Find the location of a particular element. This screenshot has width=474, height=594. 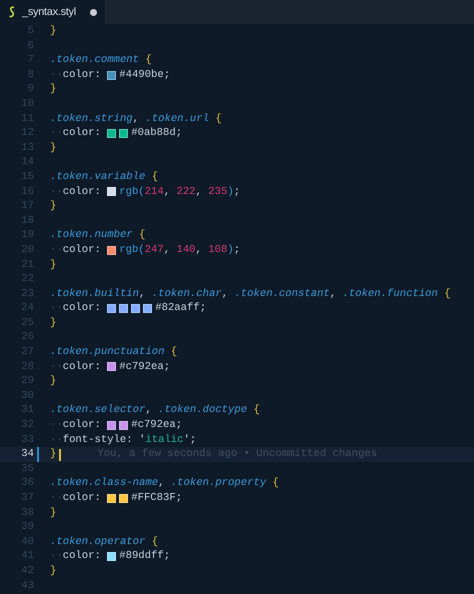

number-text: 140 is located at coordinates (186, 250).